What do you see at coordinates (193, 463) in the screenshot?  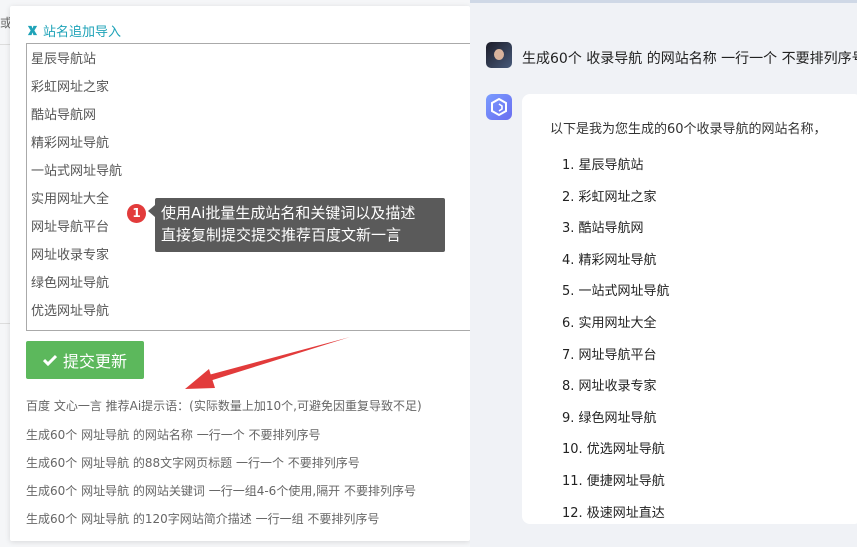 I see `prompt-line: 生成60个 网址导航 的88文字网页标题 一行一个 不要排列序号` at bounding box center [193, 463].